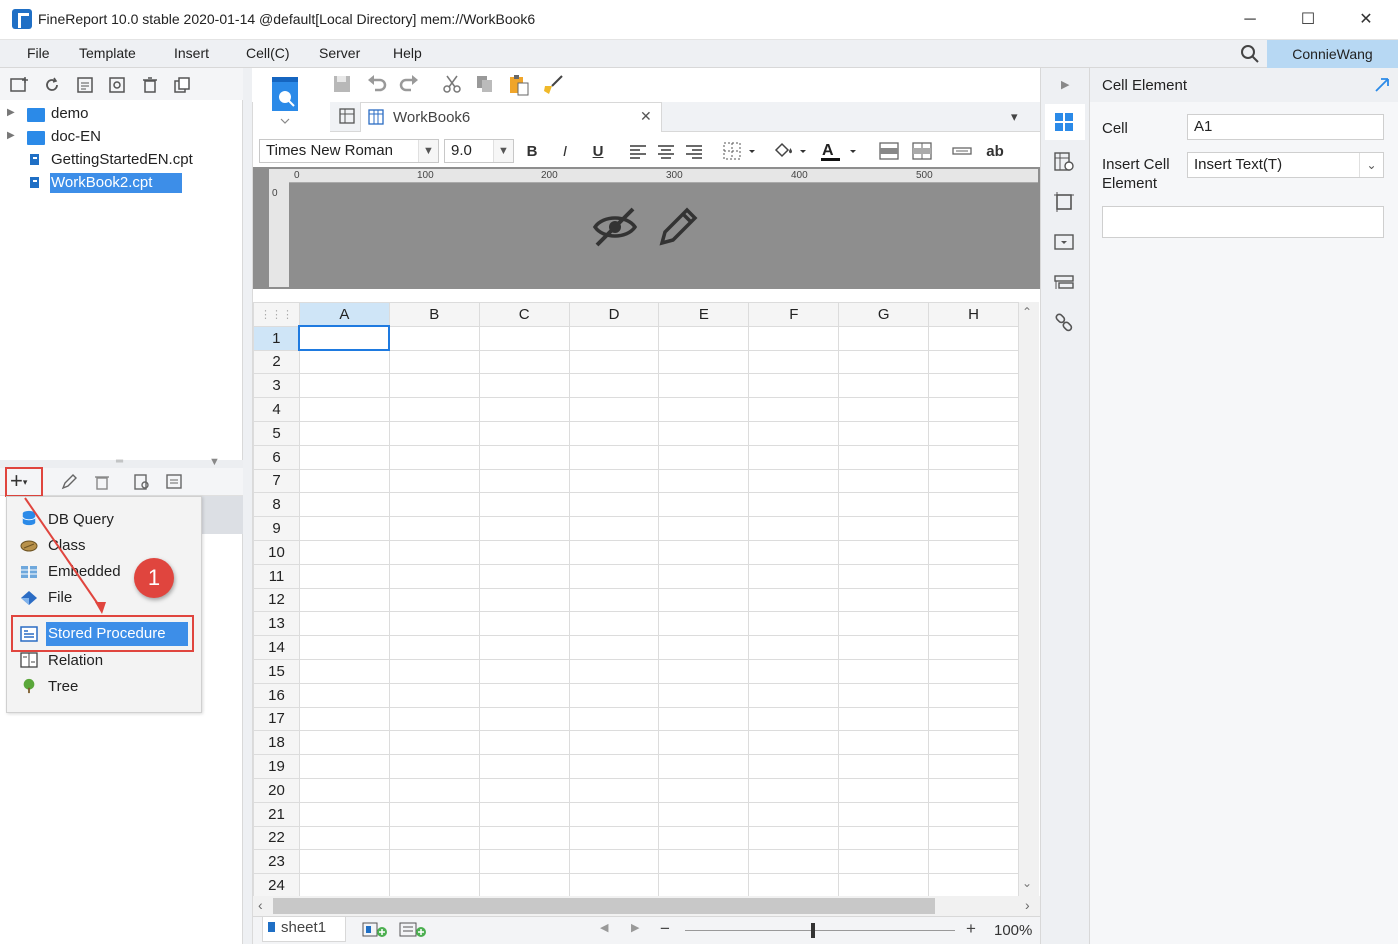 The width and height of the screenshot is (1398, 944). I want to click on row-header: 19, so click(276, 766).